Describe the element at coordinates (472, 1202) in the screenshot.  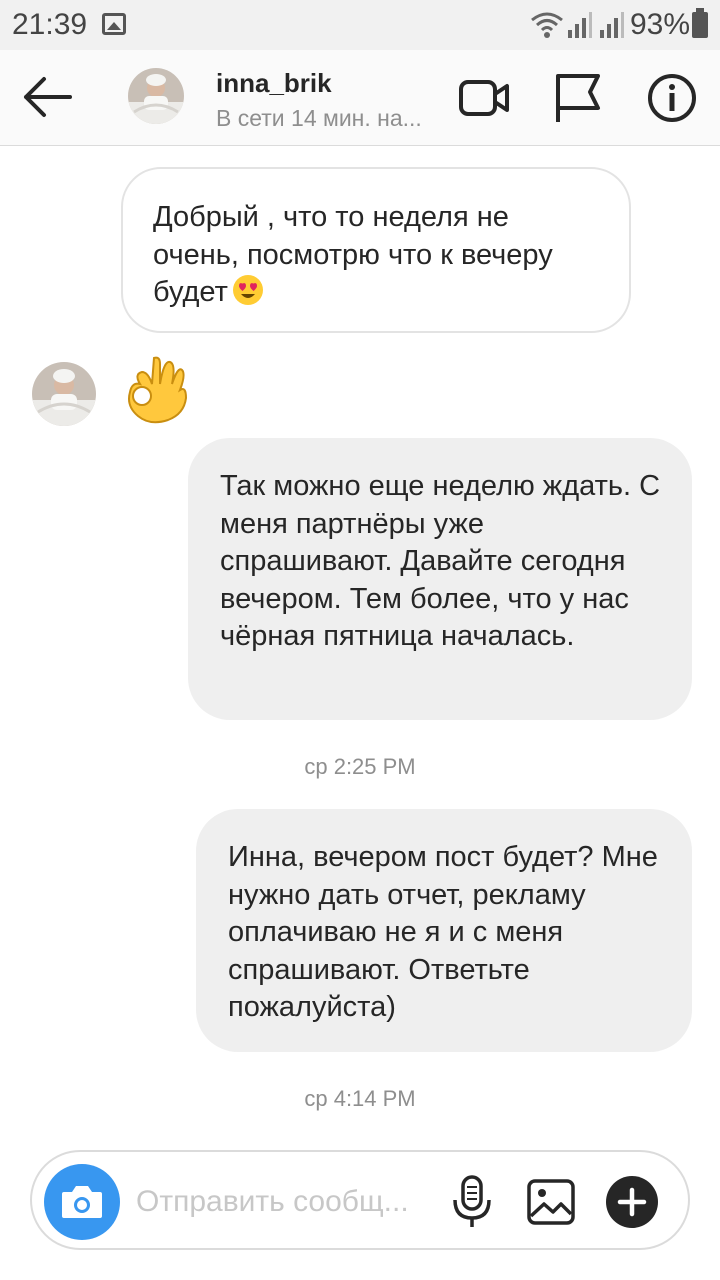
I see `microphone-icon` at that location.